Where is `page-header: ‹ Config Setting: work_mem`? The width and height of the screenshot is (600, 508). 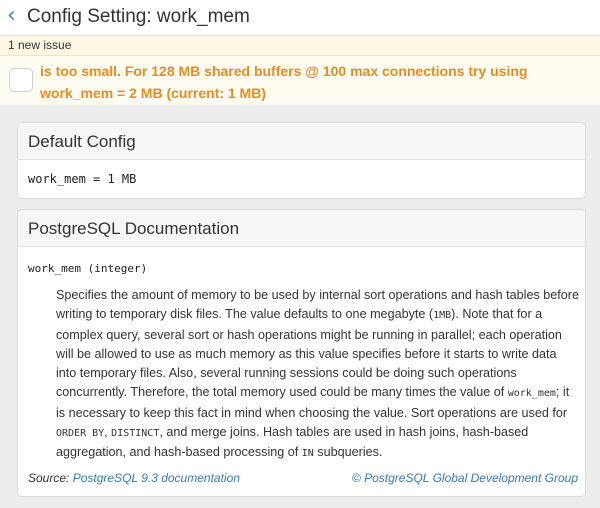 page-header: ‹ Config Setting: work_mem is located at coordinates (300, 18).